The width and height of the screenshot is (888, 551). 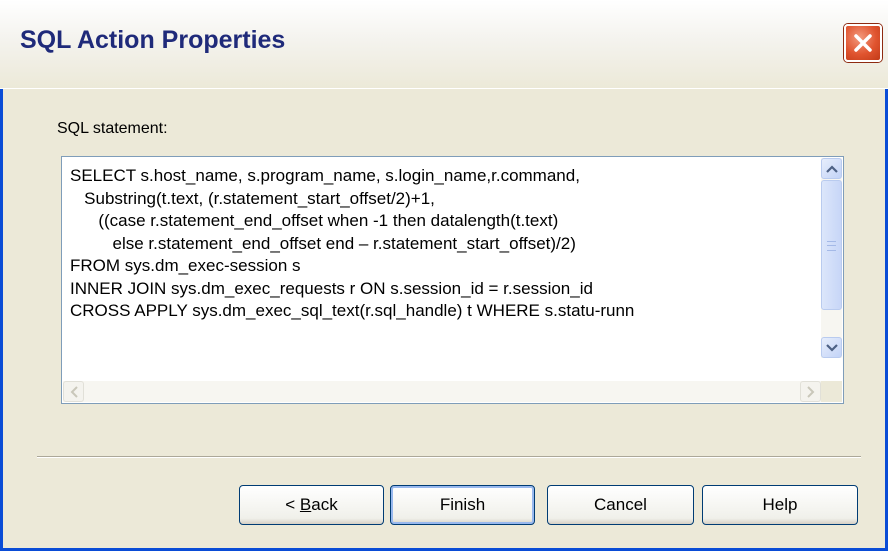 What do you see at coordinates (831, 391) in the screenshot?
I see `scrollbar-corner` at bounding box center [831, 391].